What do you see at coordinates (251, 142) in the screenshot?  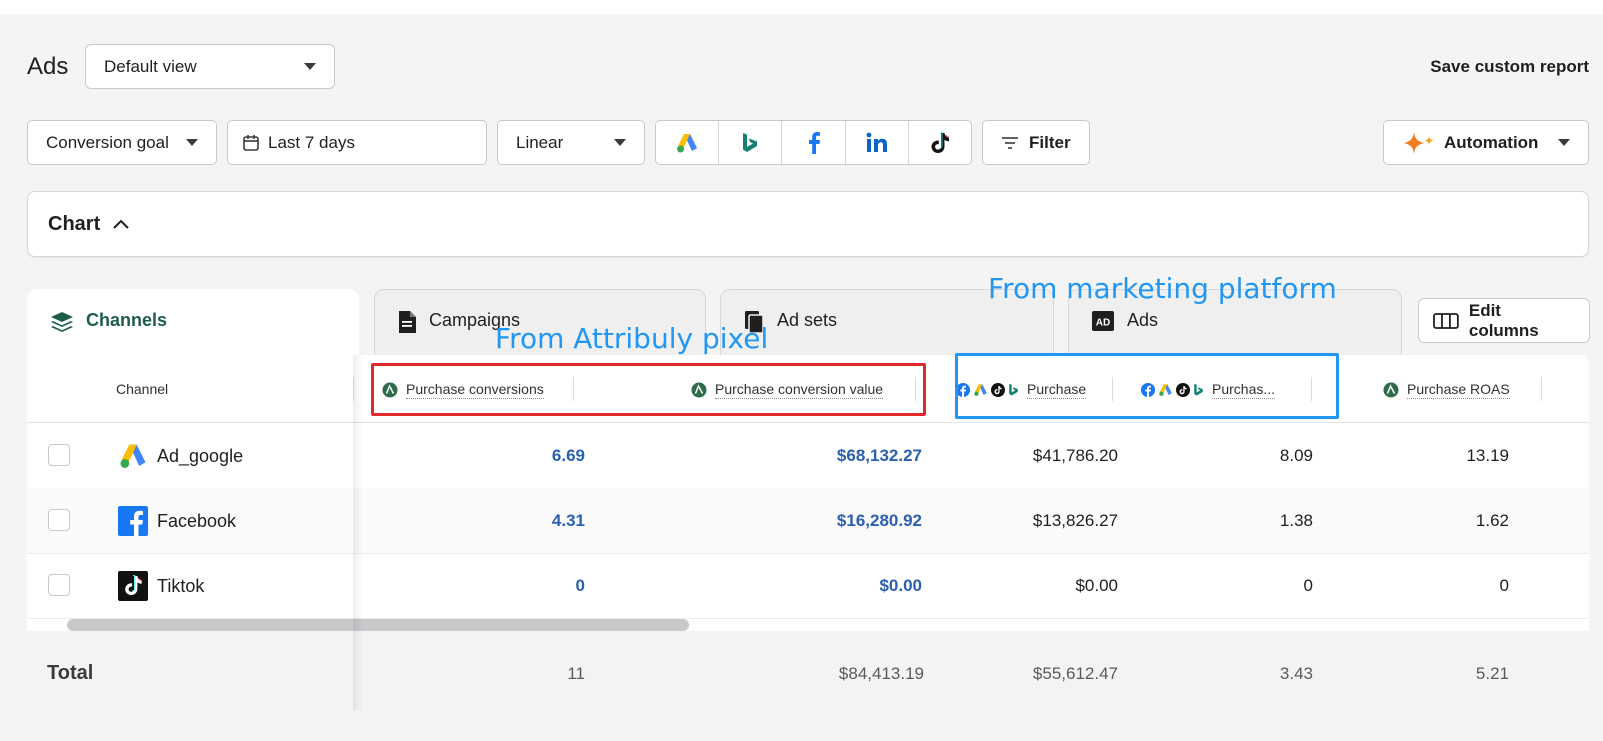 I see `calendar-icon` at bounding box center [251, 142].